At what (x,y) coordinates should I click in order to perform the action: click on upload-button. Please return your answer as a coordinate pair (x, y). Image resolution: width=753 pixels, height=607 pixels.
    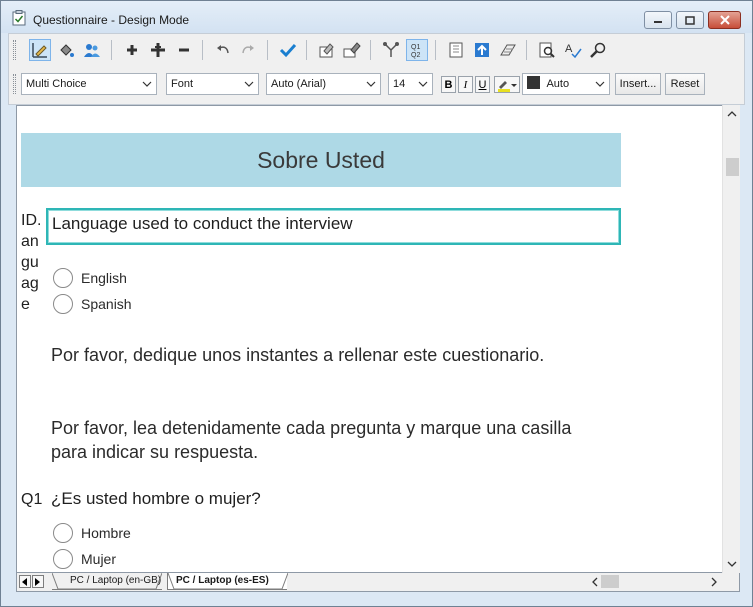
    Looking at the image, I should click on (482, 50).